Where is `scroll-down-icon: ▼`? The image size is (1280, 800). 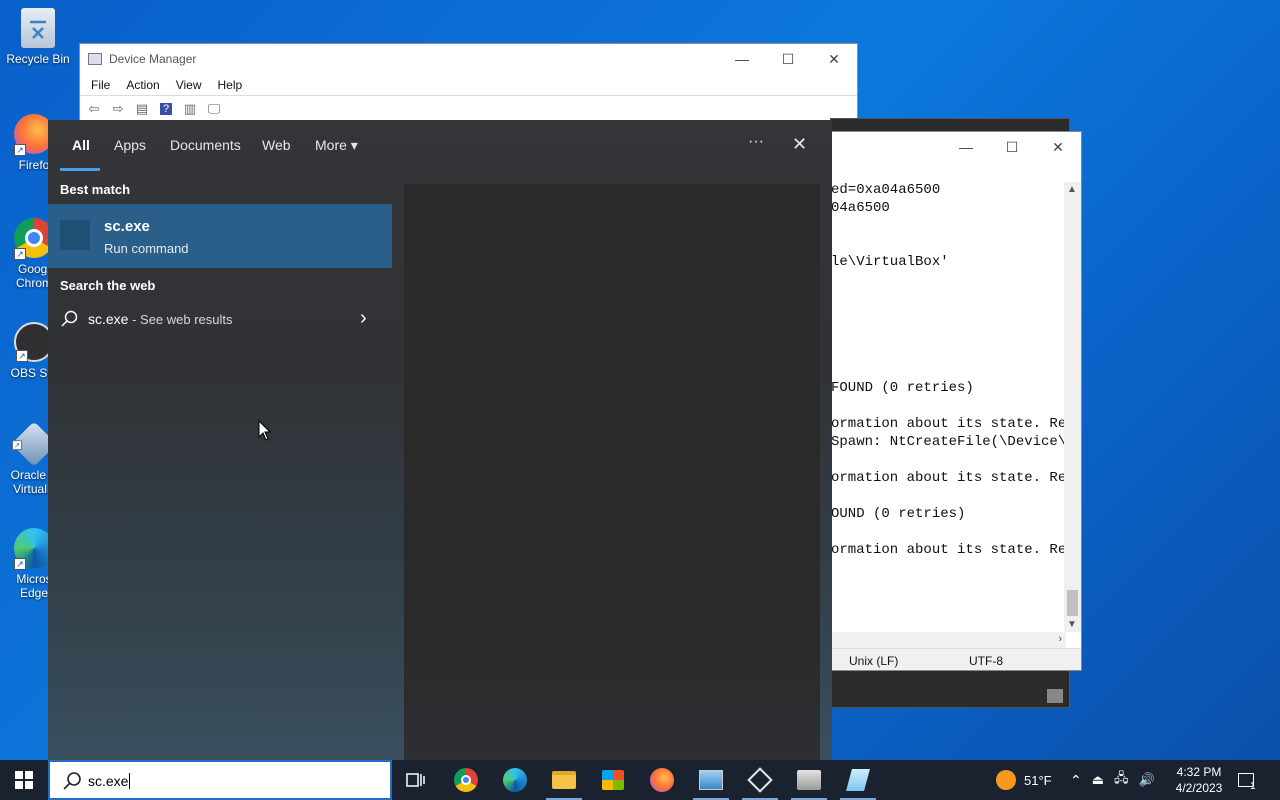
scroll-down-icon: ▼ is located at coordinates (1072, 624).